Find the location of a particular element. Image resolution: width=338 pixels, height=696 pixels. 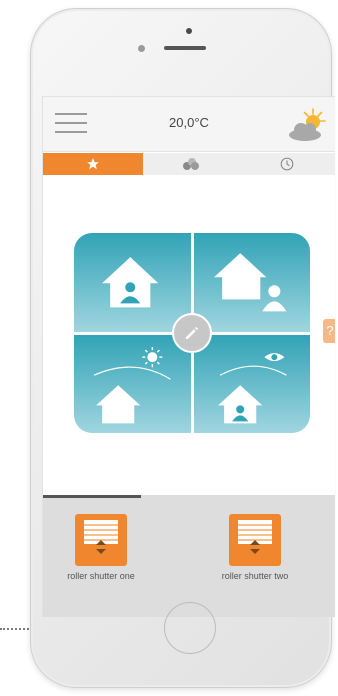

clock-icon is located at coordinates (287, 164).